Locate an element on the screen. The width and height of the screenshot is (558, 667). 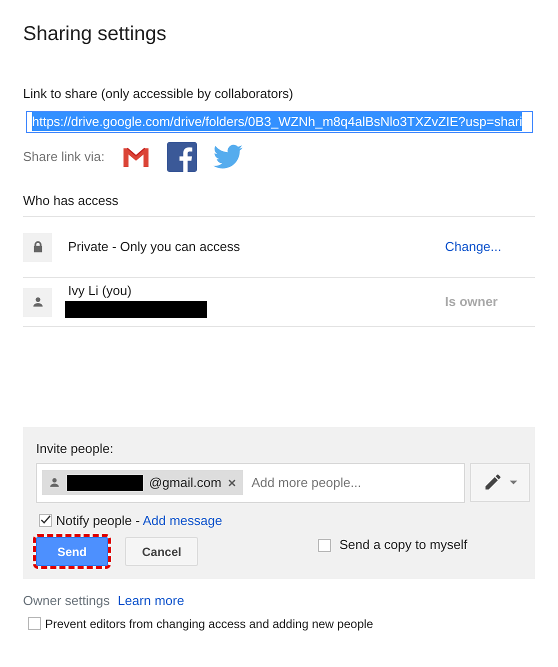
caret-icon is located at coordinates (513, 482).